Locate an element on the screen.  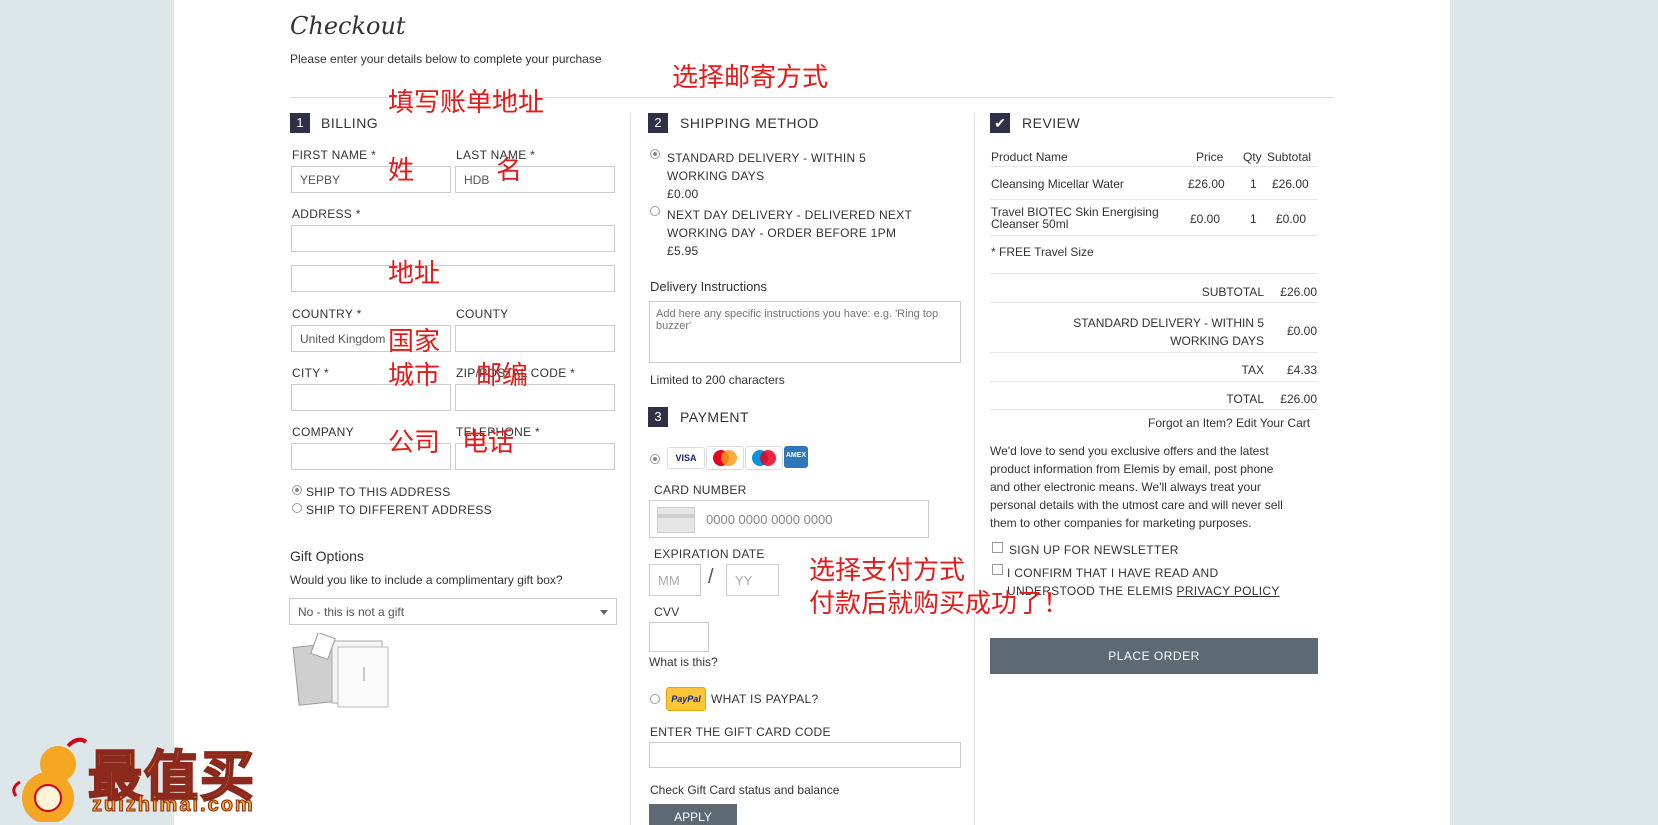
ship-same-label: SHIP TO THIS ADDRESS is located at coordinates (378, 492).